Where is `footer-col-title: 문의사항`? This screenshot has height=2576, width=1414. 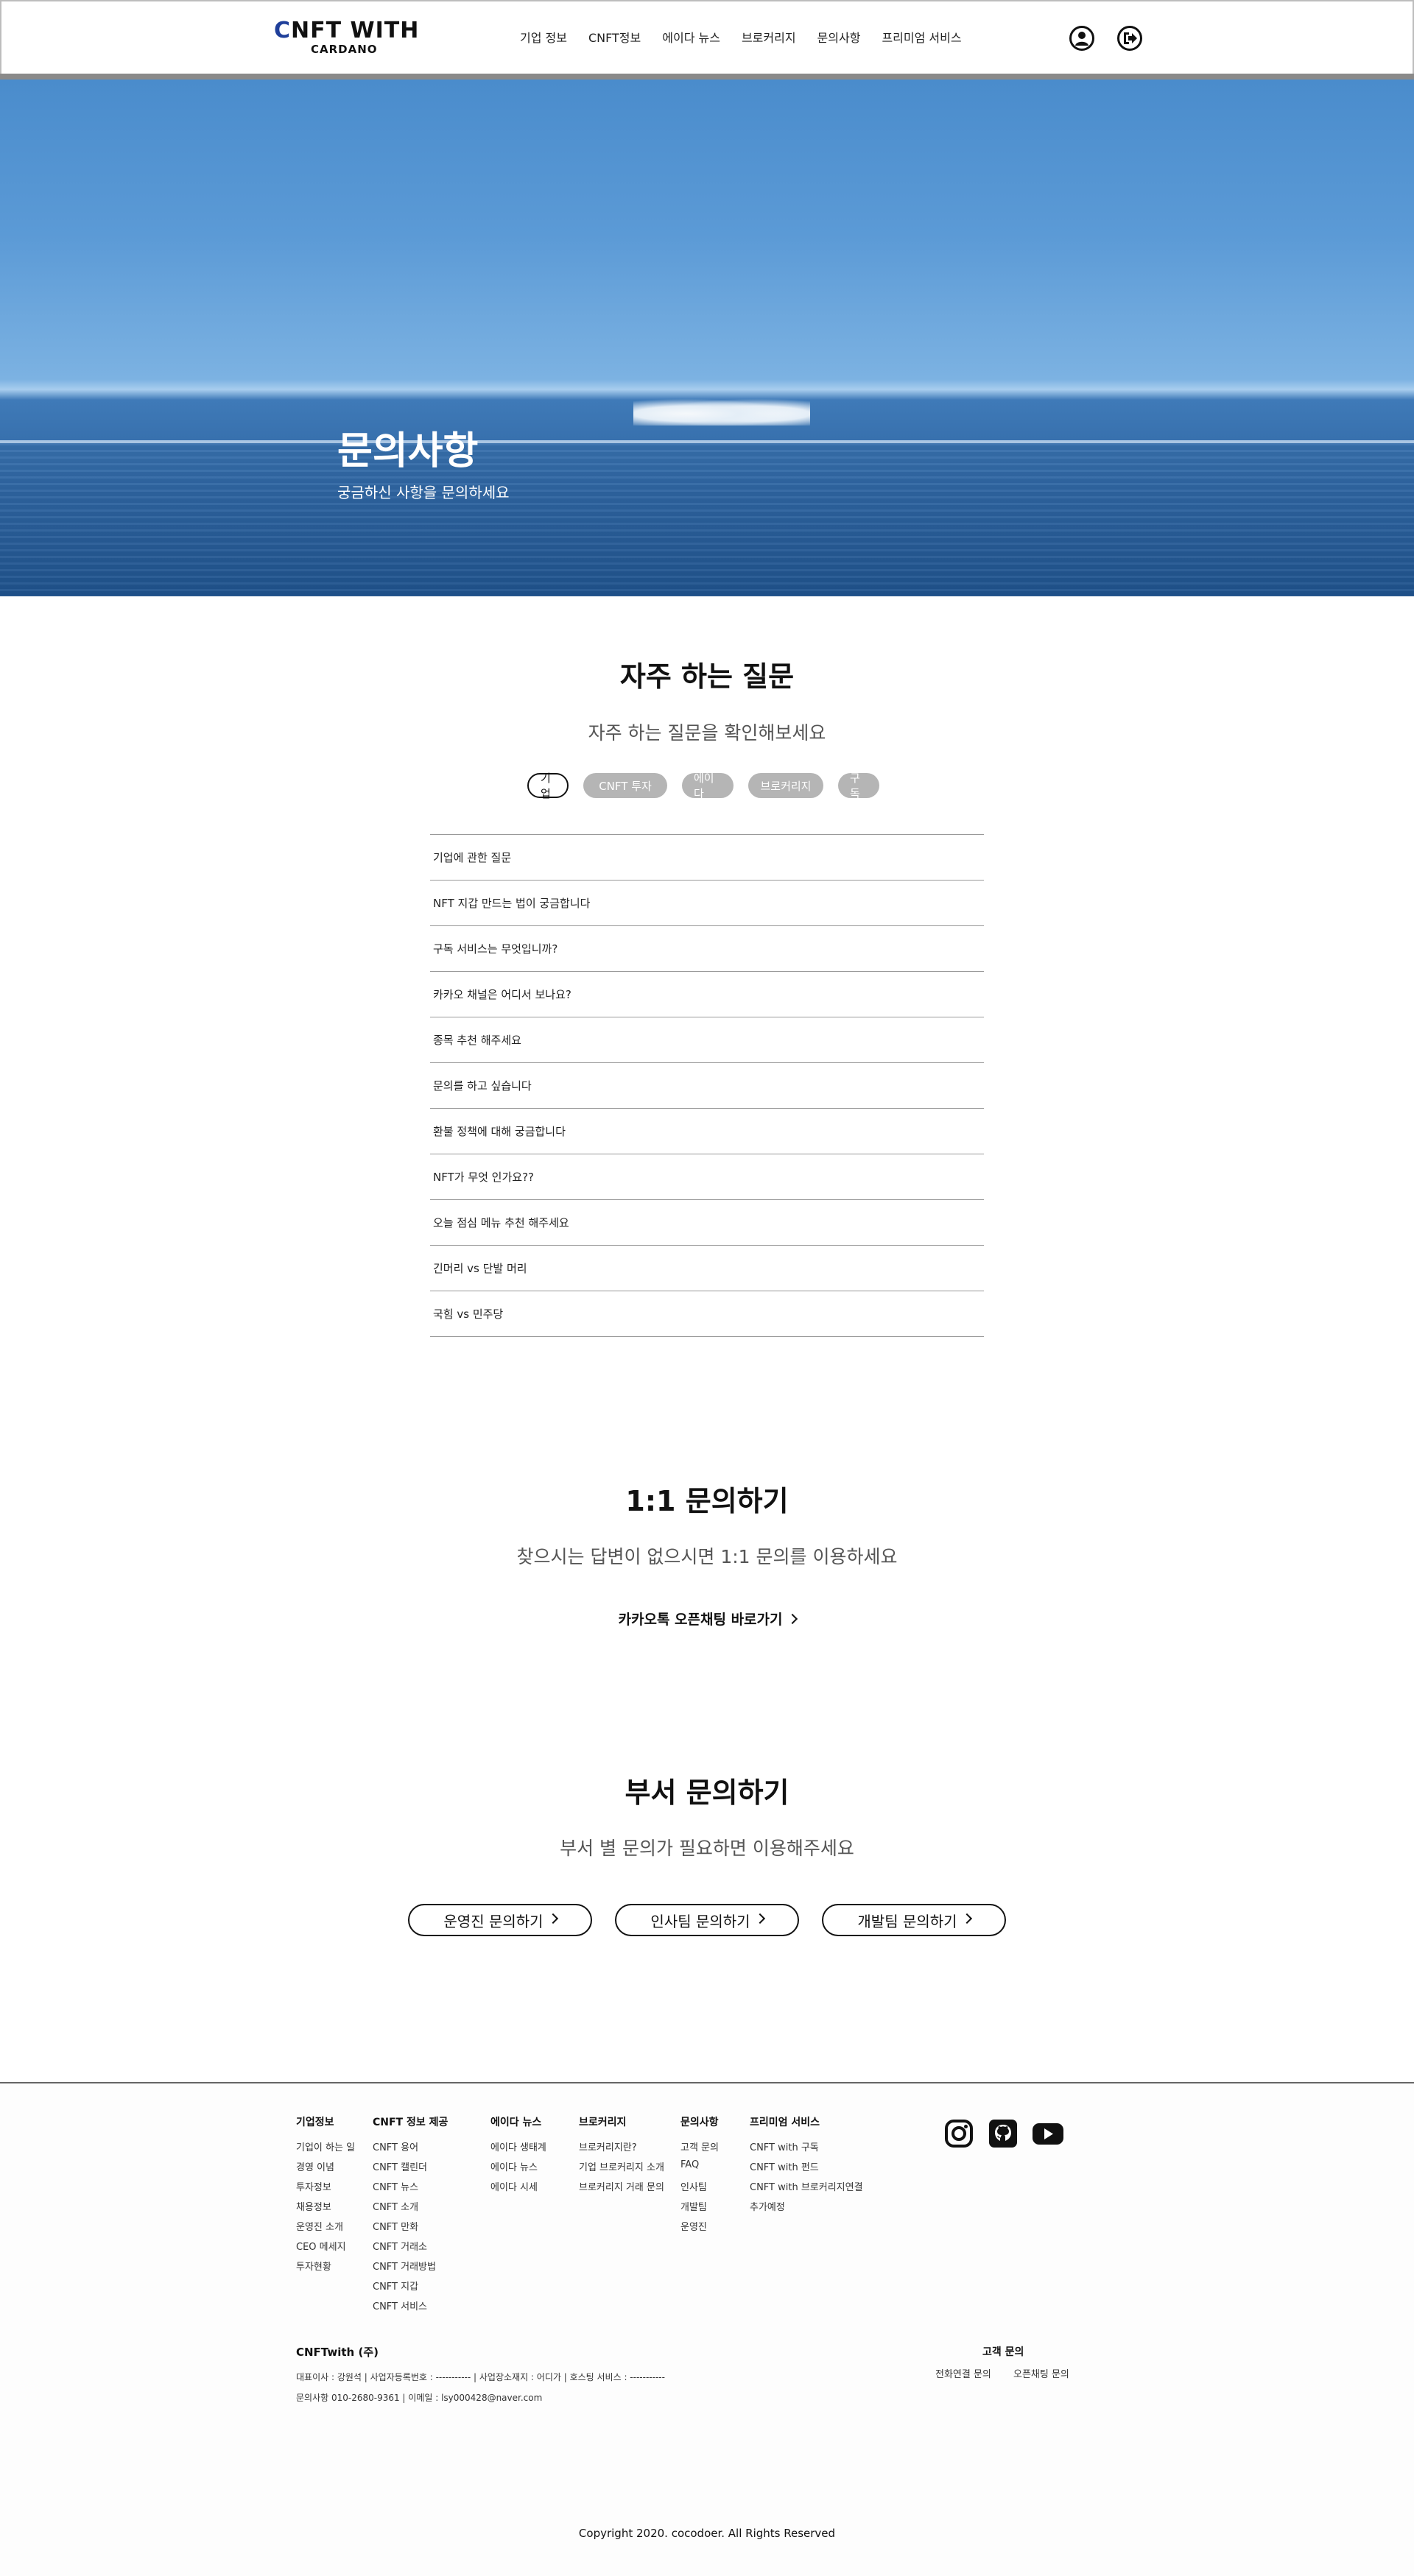
footer-col-title: 문의사항 is located at coordinates (699, 2122).